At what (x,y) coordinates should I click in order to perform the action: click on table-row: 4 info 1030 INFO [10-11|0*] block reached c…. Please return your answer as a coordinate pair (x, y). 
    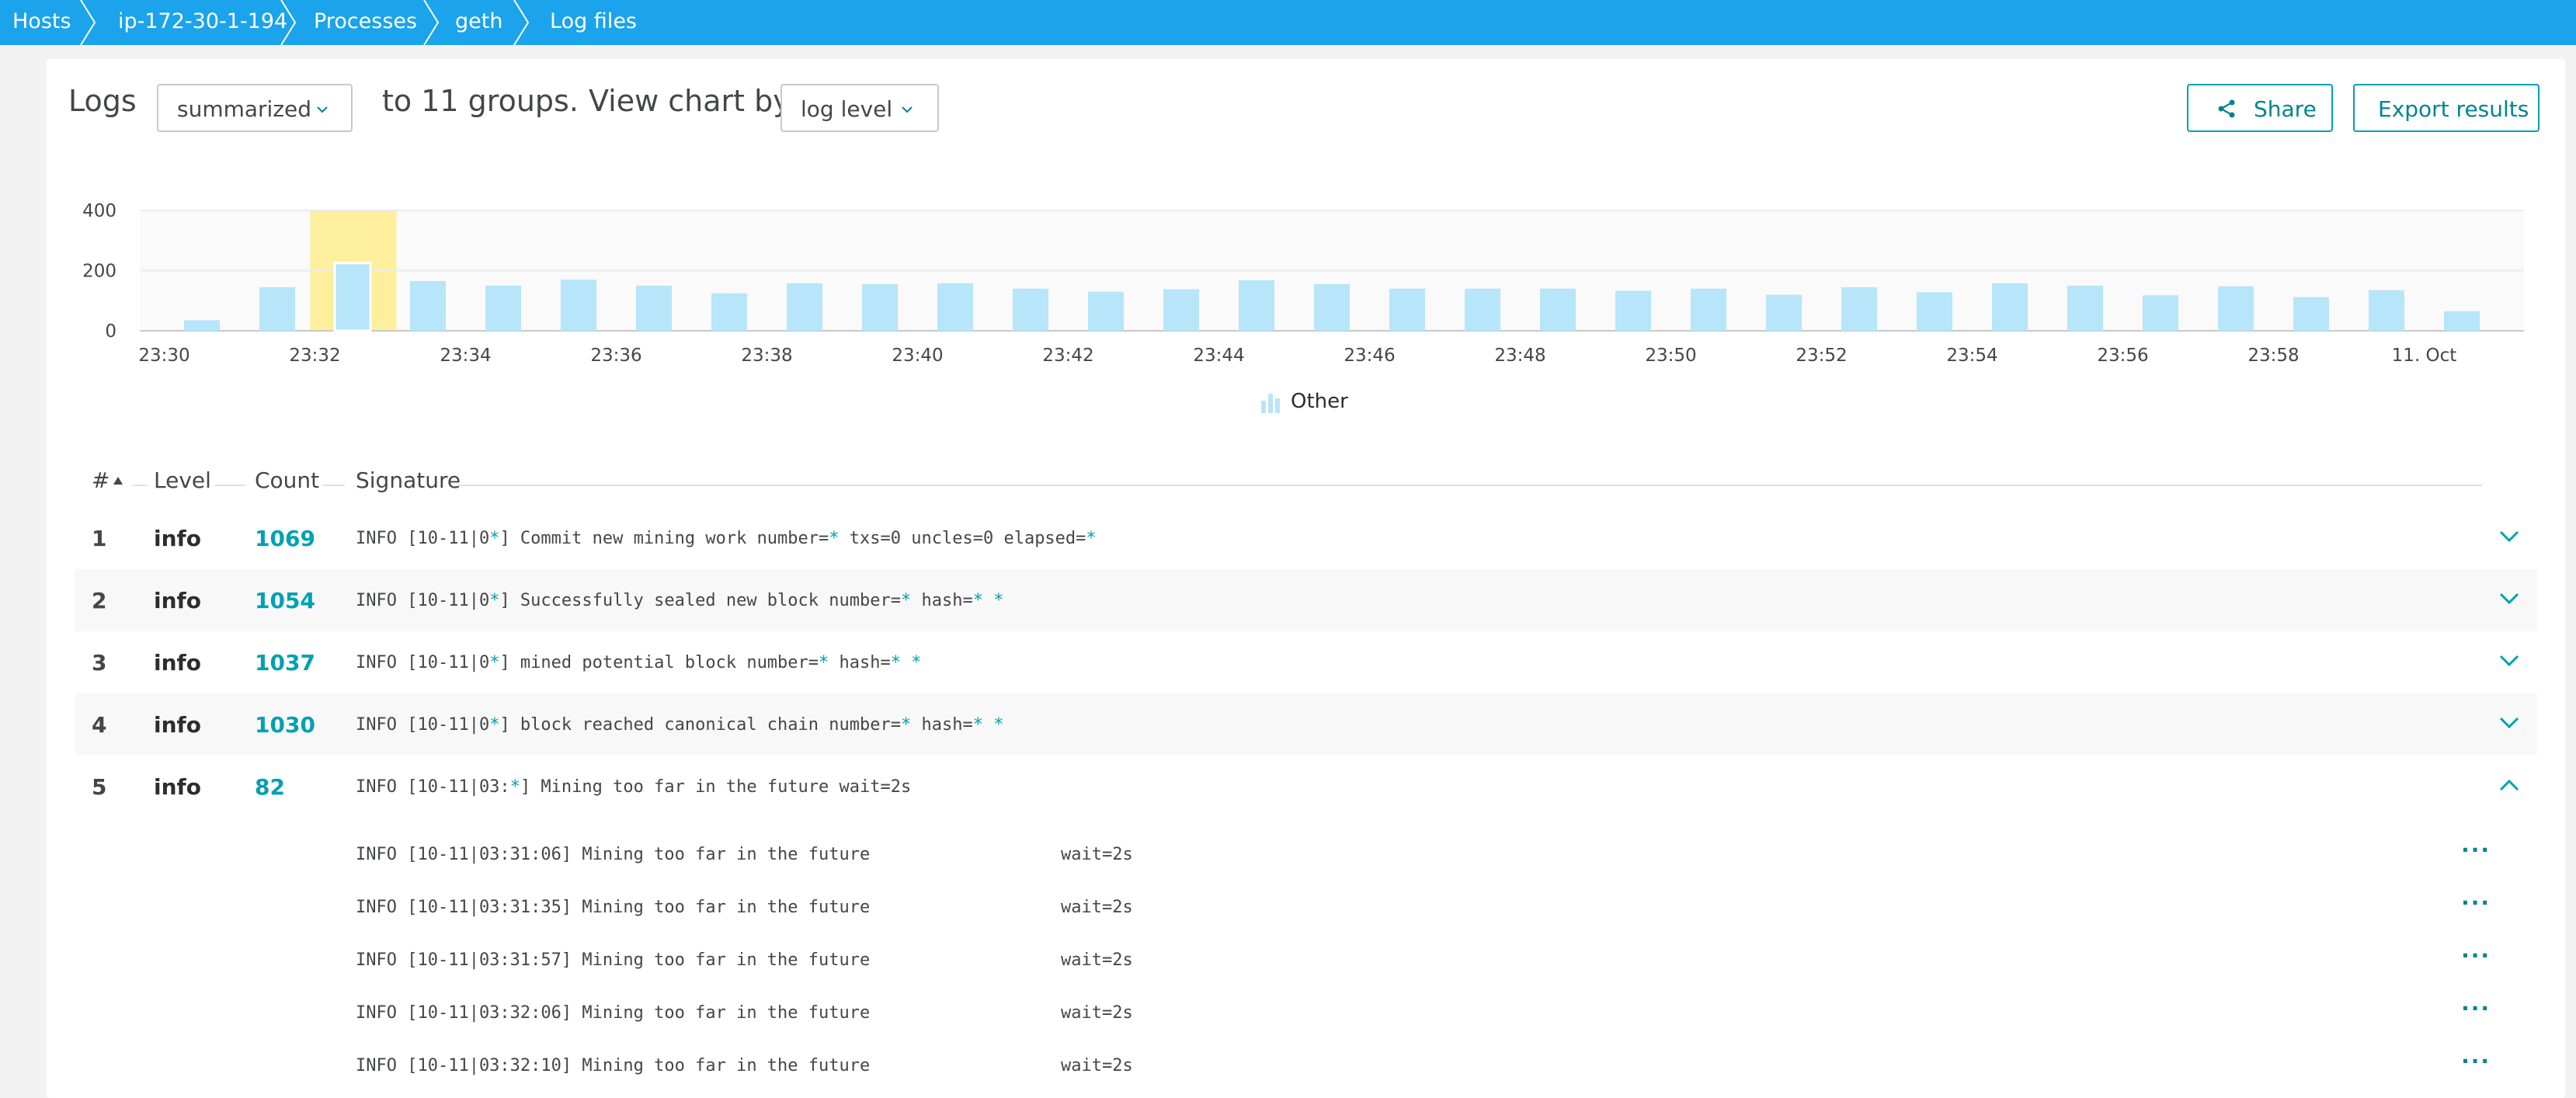
    Looking at the image, I should click on (1306, 725).